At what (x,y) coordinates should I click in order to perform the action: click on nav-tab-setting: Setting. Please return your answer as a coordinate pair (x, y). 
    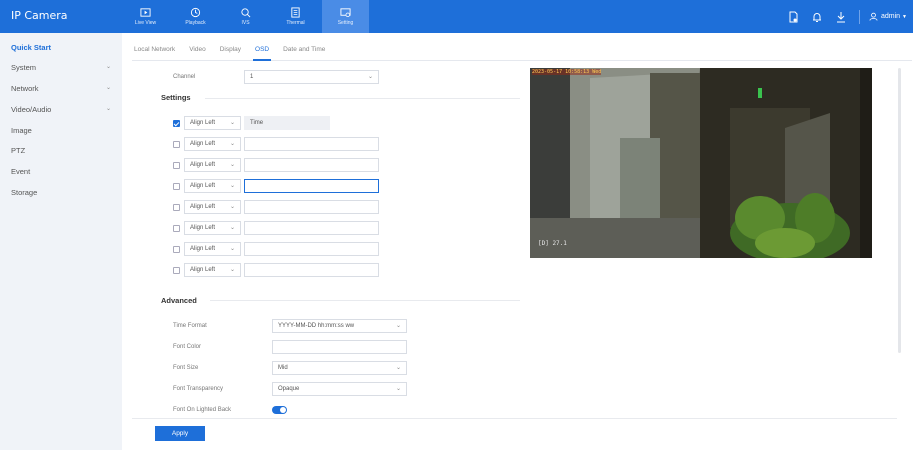
    Looking at the image, I should click on (345, 16).